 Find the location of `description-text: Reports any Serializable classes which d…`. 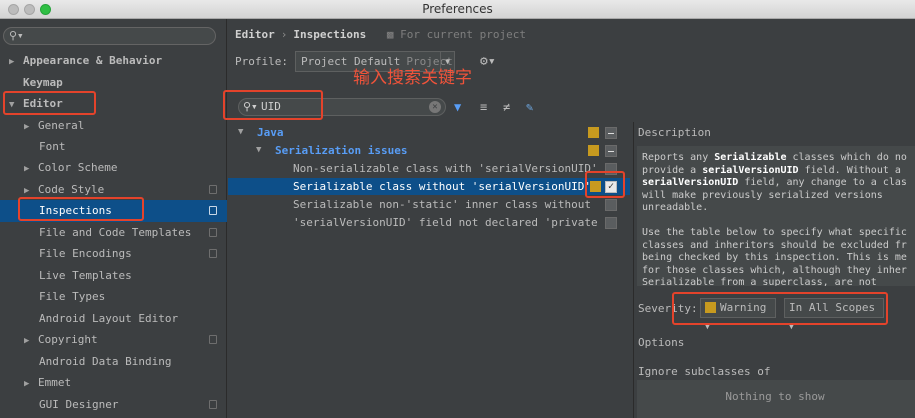

description-text: Reports any Serializable classes which d… is located at coordinates (776, 216).